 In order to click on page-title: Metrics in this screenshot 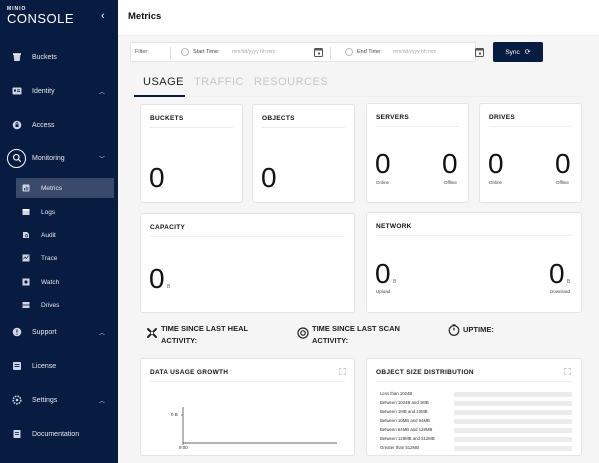, I will do `click(145, 16)`.